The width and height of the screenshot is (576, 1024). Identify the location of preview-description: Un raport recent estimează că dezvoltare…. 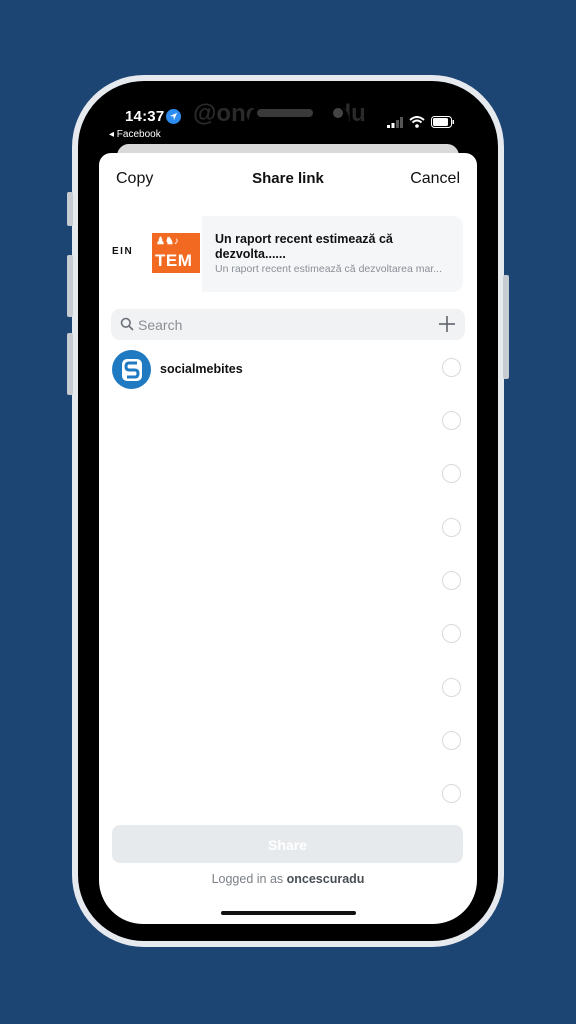
(329, 269).